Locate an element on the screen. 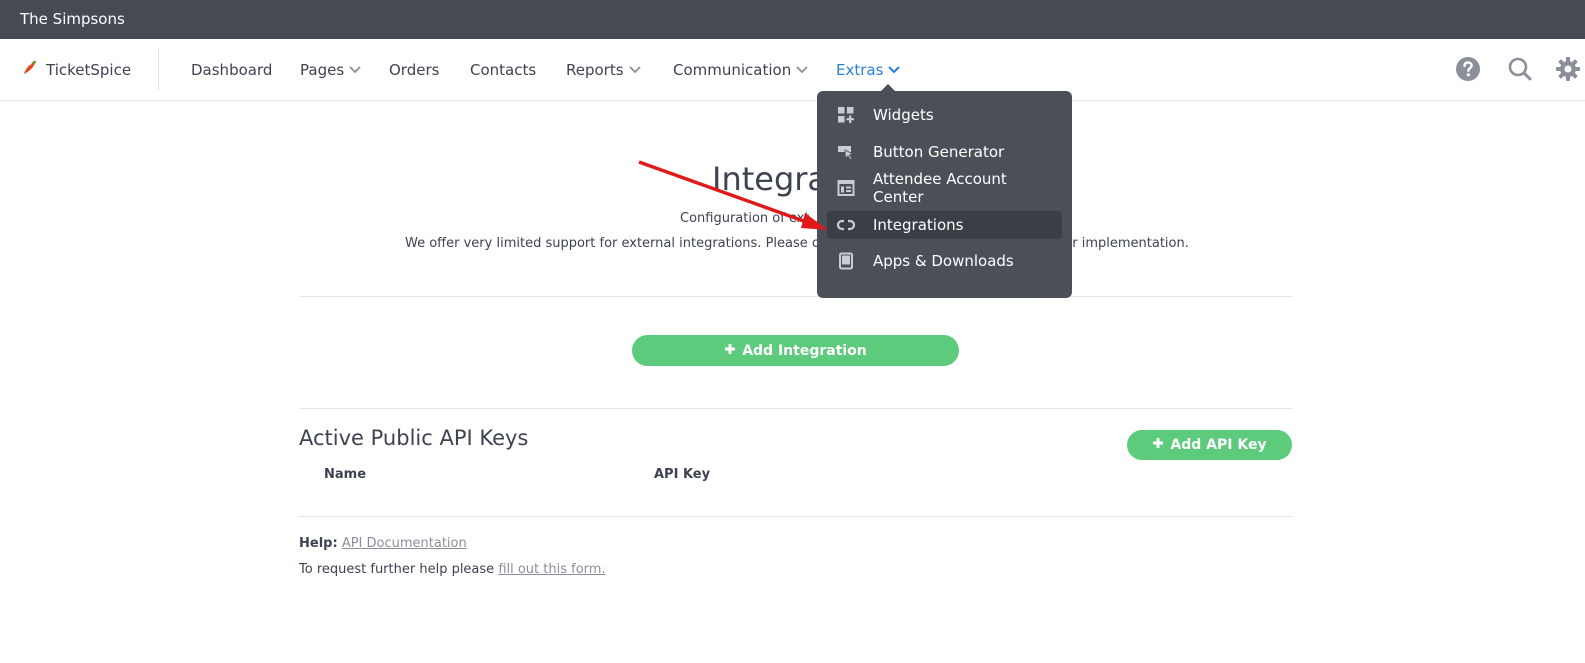 Image resolution: width=1585 pixels, height=663 pixels. gear-icon is located at coordinates (1568, 69).